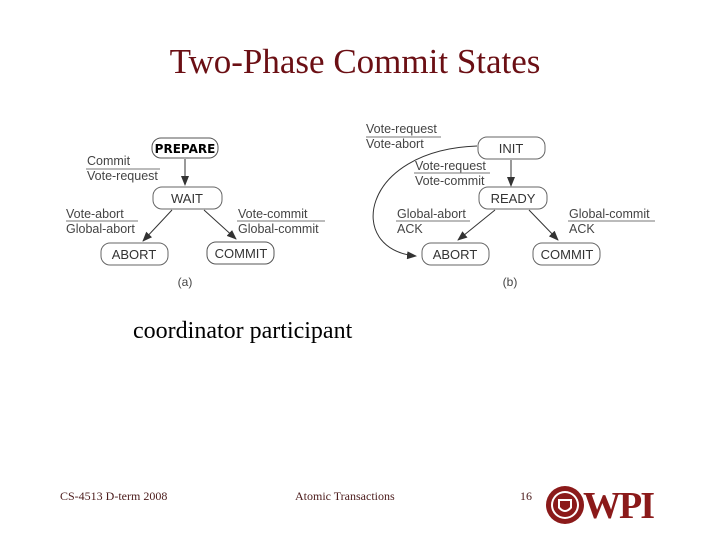  Describe the element at coordinates (187, 198) in the screenshot. I see `state-wait-label: WAIT` at that location.